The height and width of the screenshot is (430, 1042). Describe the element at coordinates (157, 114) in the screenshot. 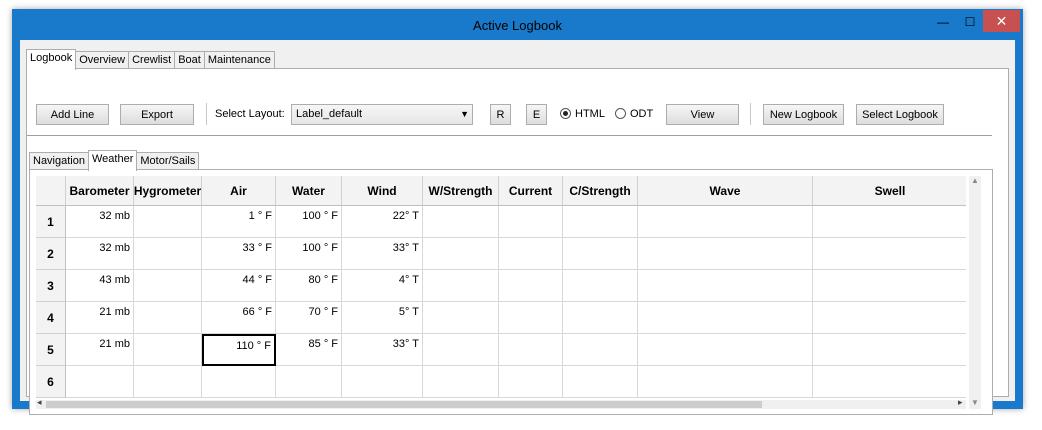

I see `export-button: Export` at that location.